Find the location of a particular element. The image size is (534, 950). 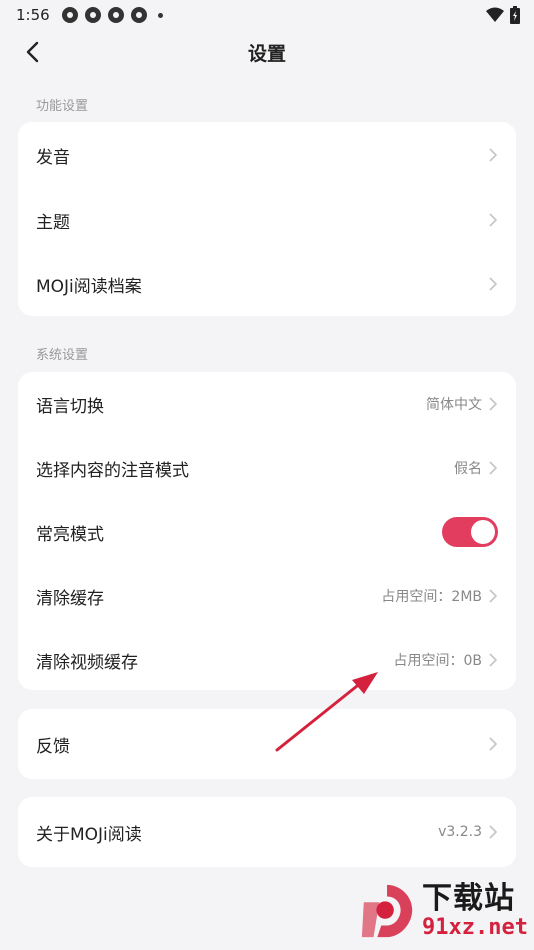

status-right is located at coordinates (503, 15).